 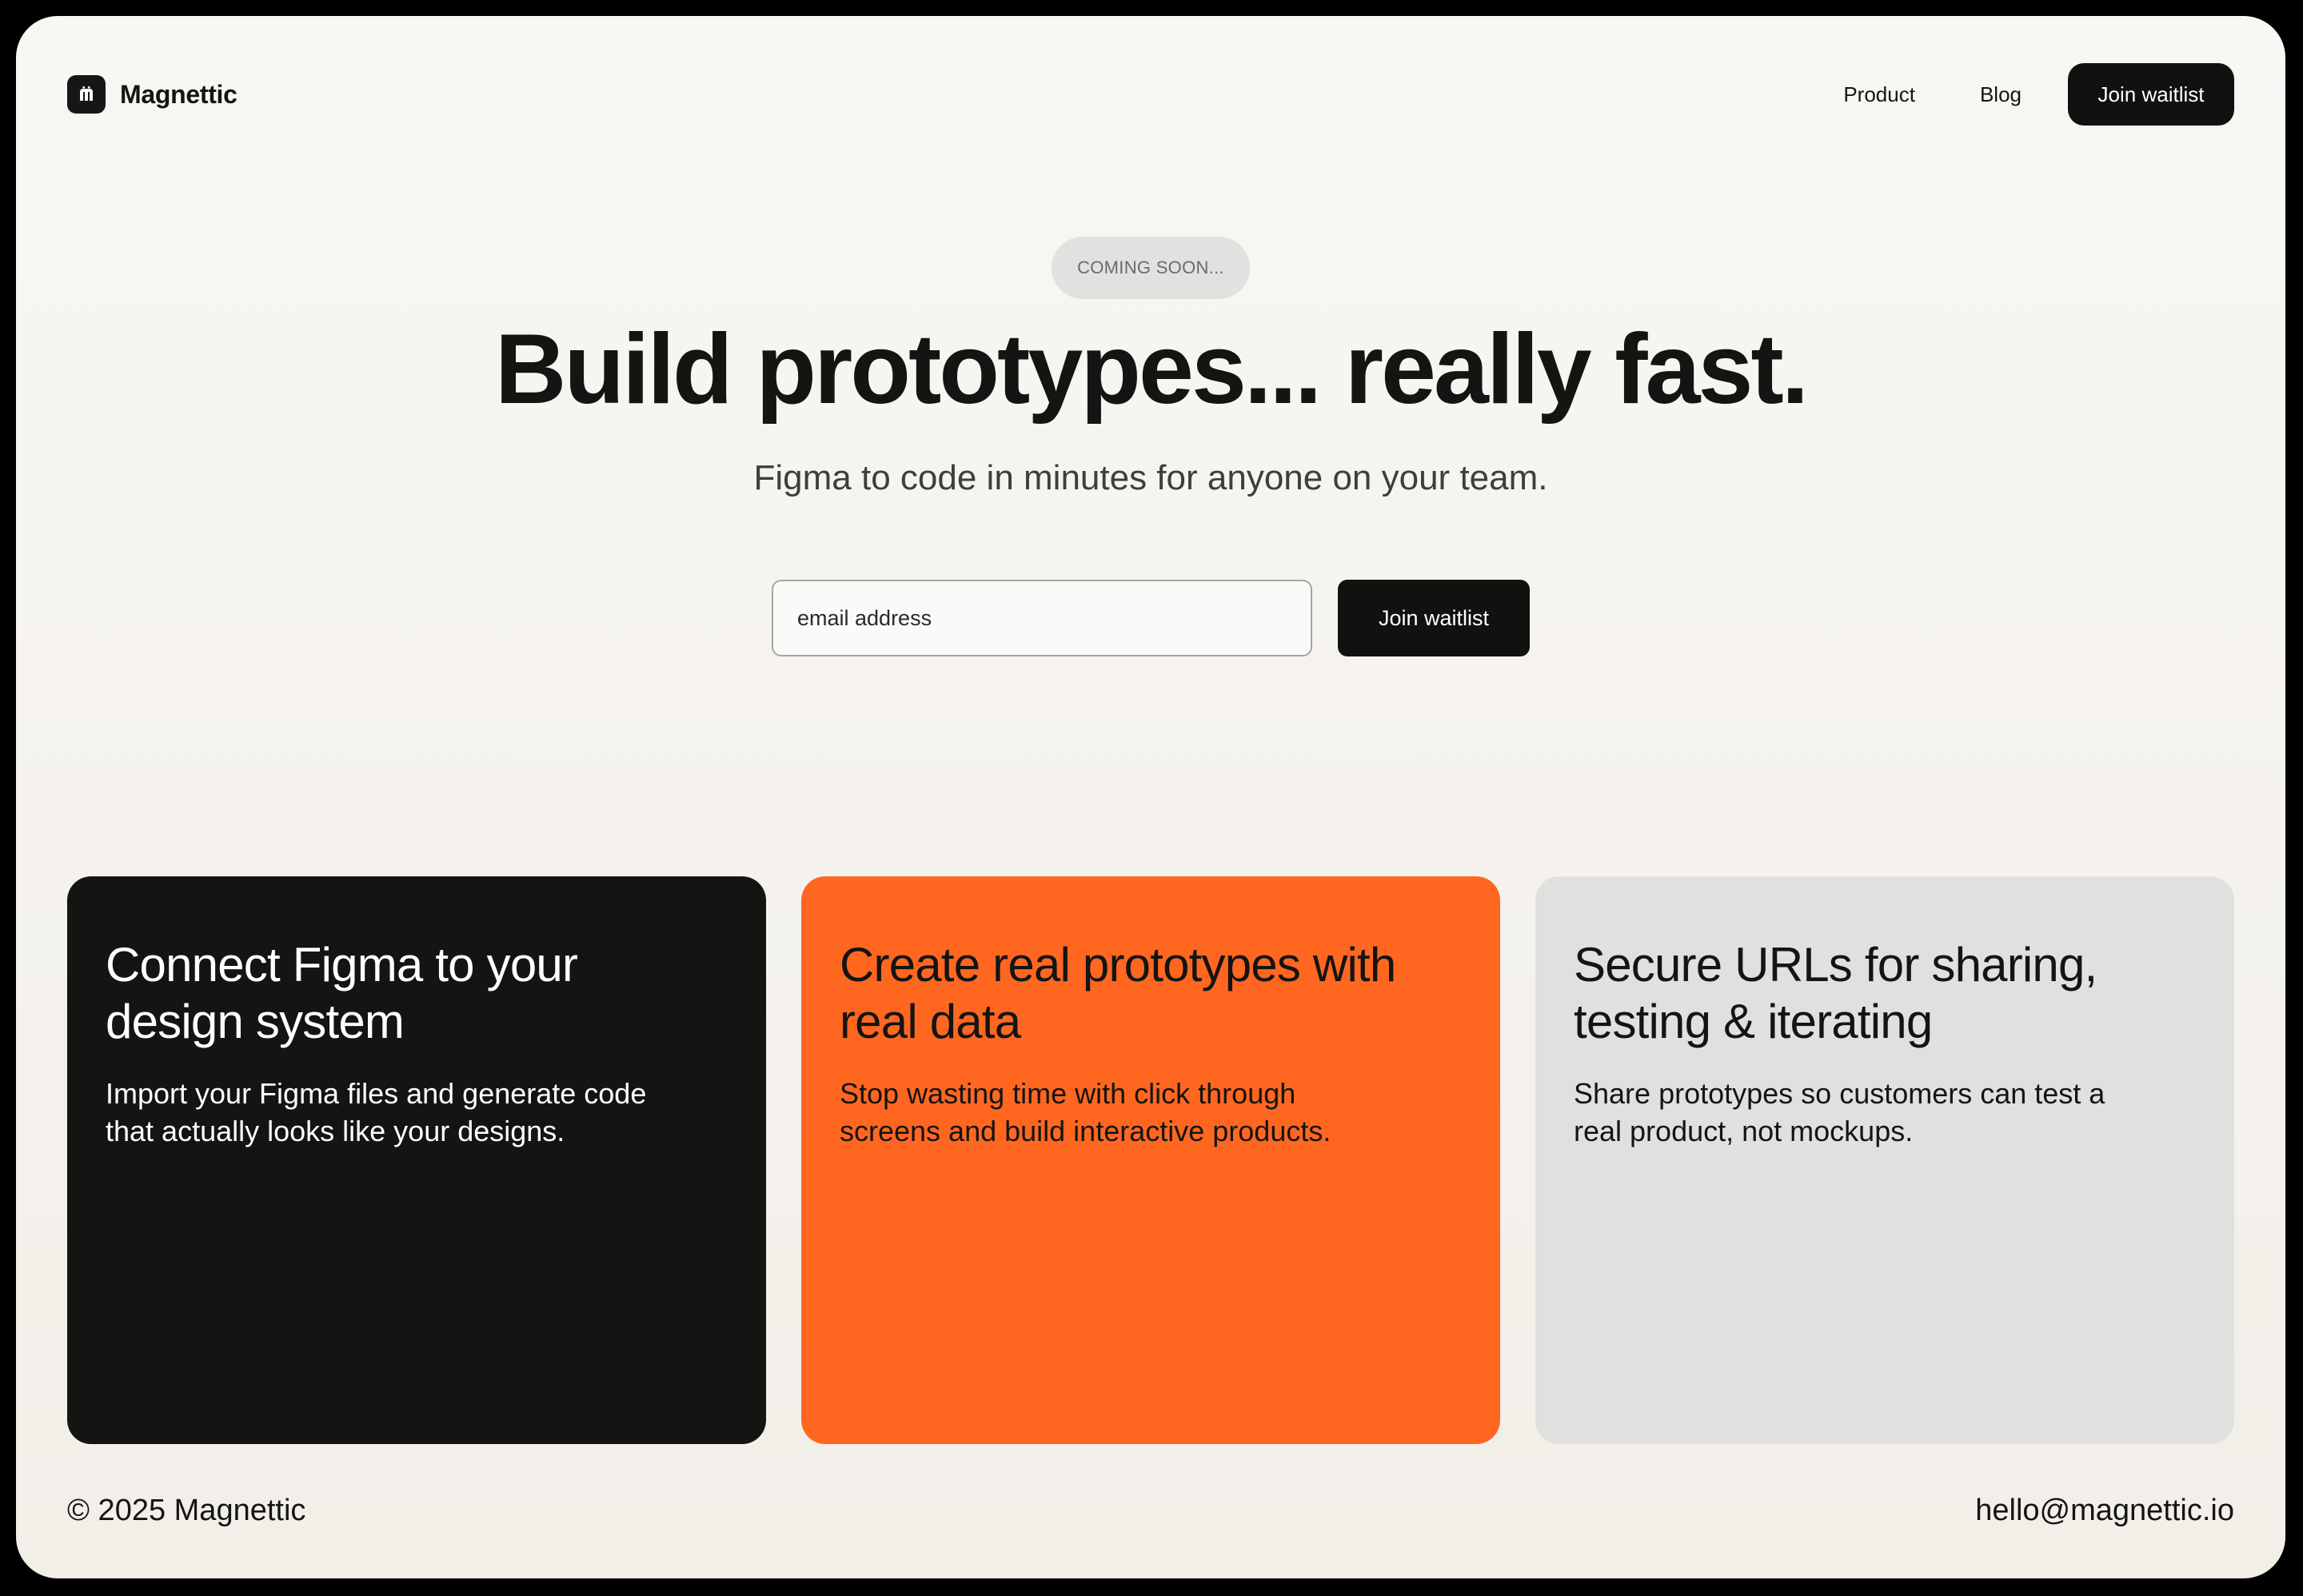 What do you see at coordinates (2104, 1511) in the screenshot?
I see `contact-email-link: hello@magnettic.io` at bounding box center [2104, 1511].